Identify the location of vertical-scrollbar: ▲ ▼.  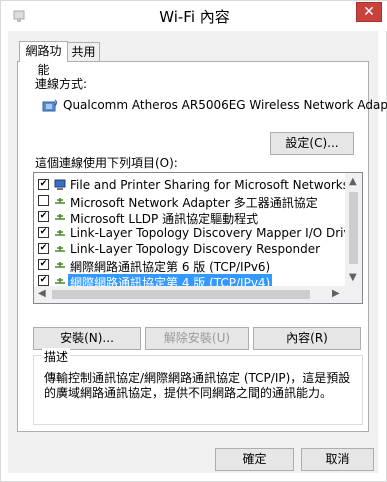
(353, 230).